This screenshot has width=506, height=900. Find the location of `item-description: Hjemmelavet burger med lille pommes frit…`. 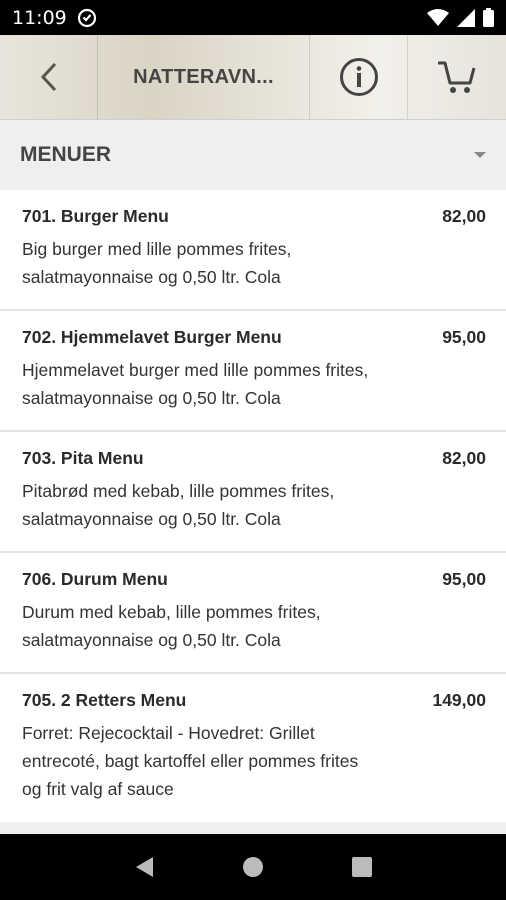

item-description: Hjemmelavet burger med lille pommes frit… is located at coordinates (254, 384).